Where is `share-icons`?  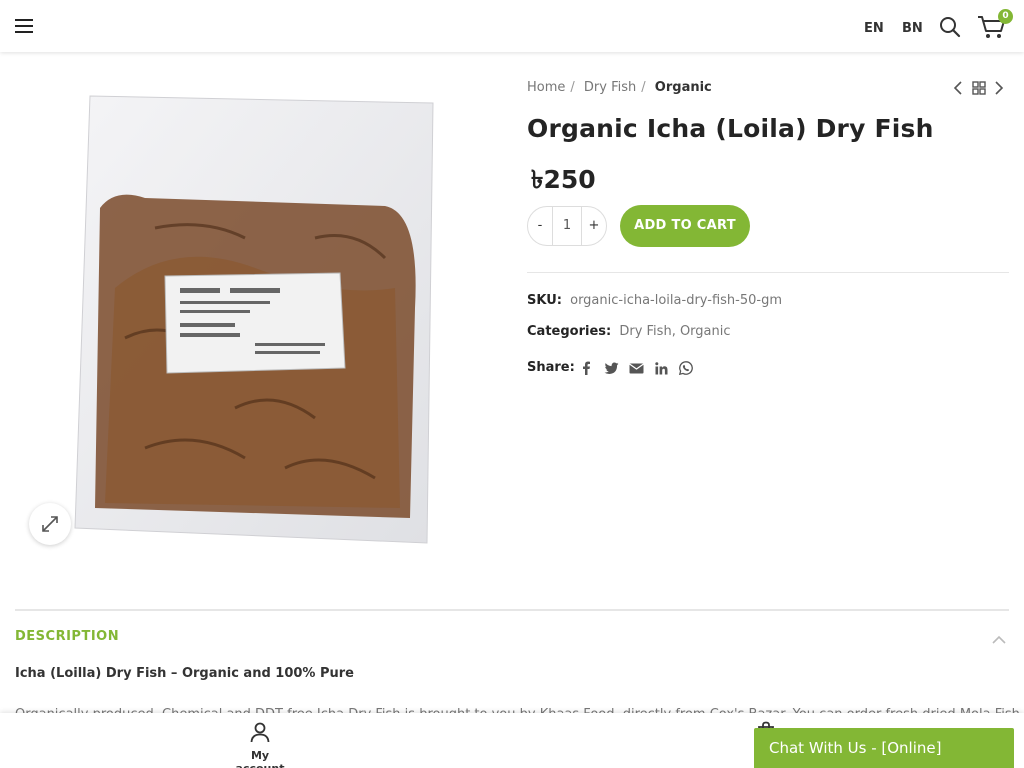 share-icons is located at coordinates (636, 368).